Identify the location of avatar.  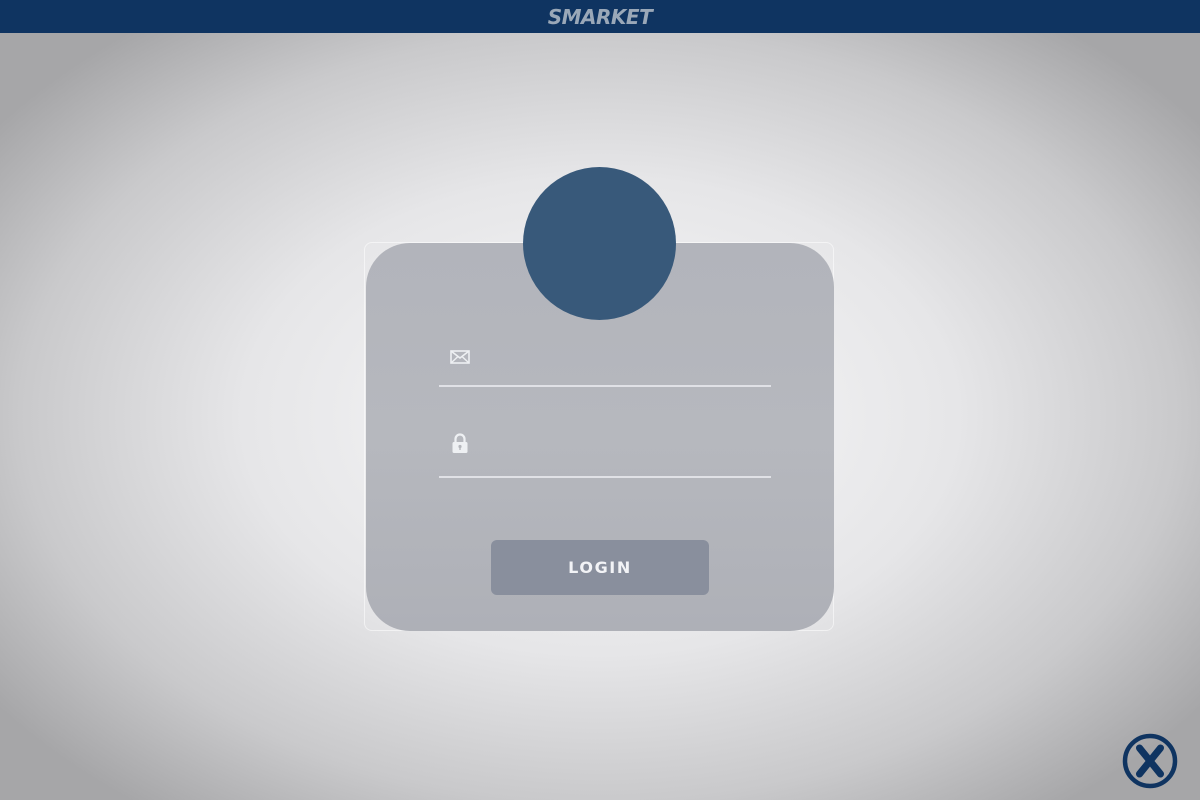
(599, 243).